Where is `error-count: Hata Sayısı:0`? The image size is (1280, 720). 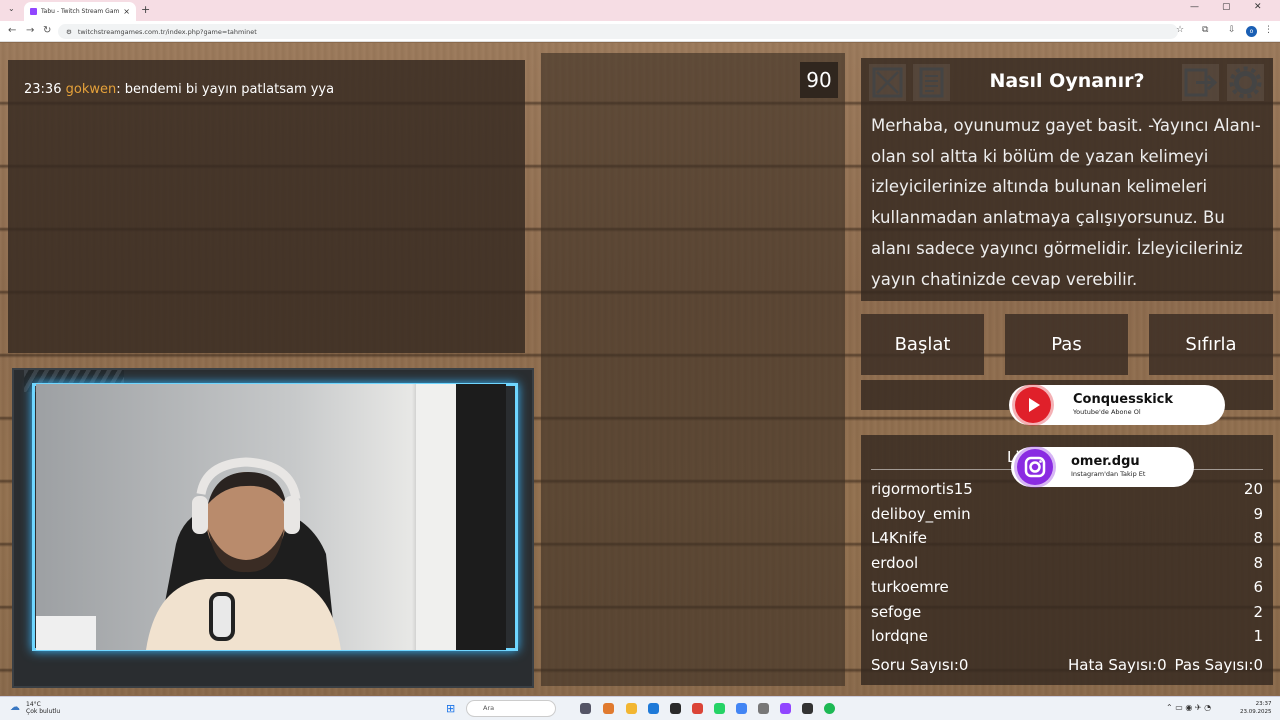 error-count: Hata Sayısı:0 is located at coordinates (1117, 665).